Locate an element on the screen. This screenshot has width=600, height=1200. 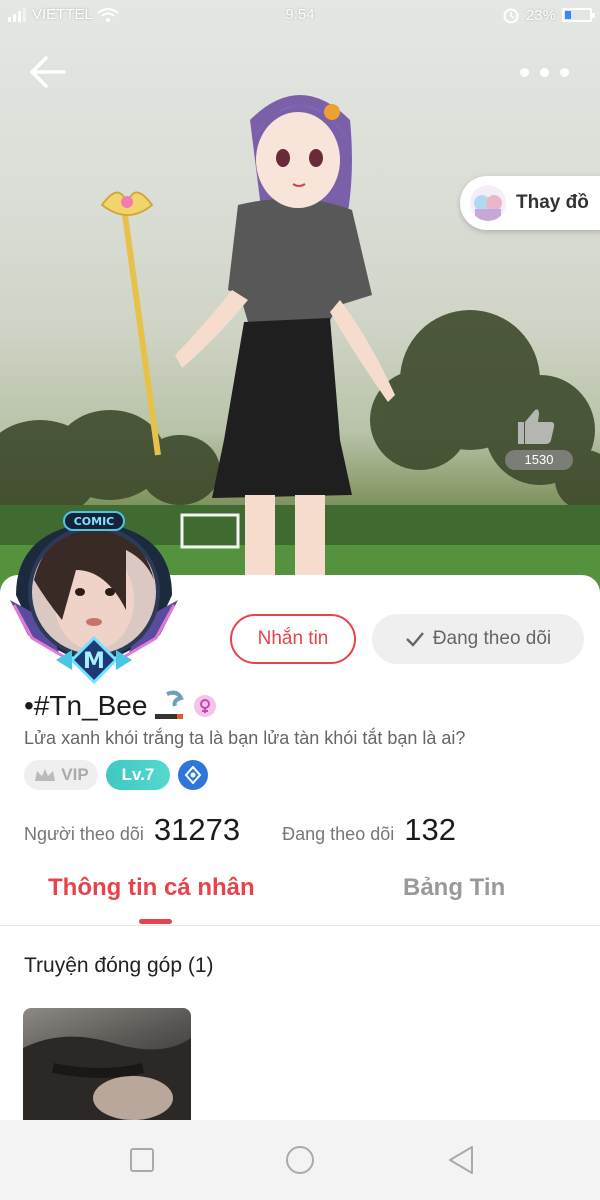
system-nav-bar is located at coordinates (300, 1160).